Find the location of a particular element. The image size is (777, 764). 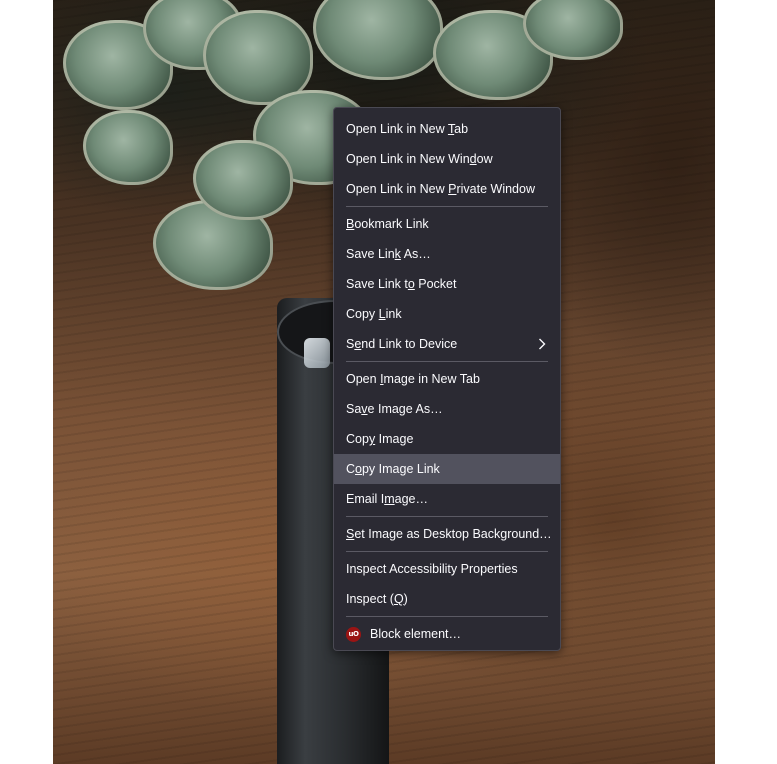

access-key: Q is located at coordinates (398, 599).